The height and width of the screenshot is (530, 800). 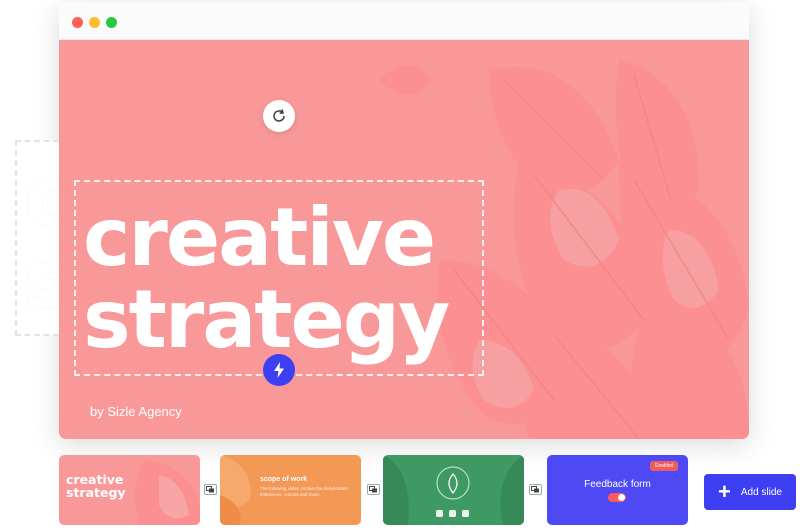 What do you see at coordinates (266, 319) in the screenshot?
I see `slide-title-line2: strategy` at bounding box center [266, 319].